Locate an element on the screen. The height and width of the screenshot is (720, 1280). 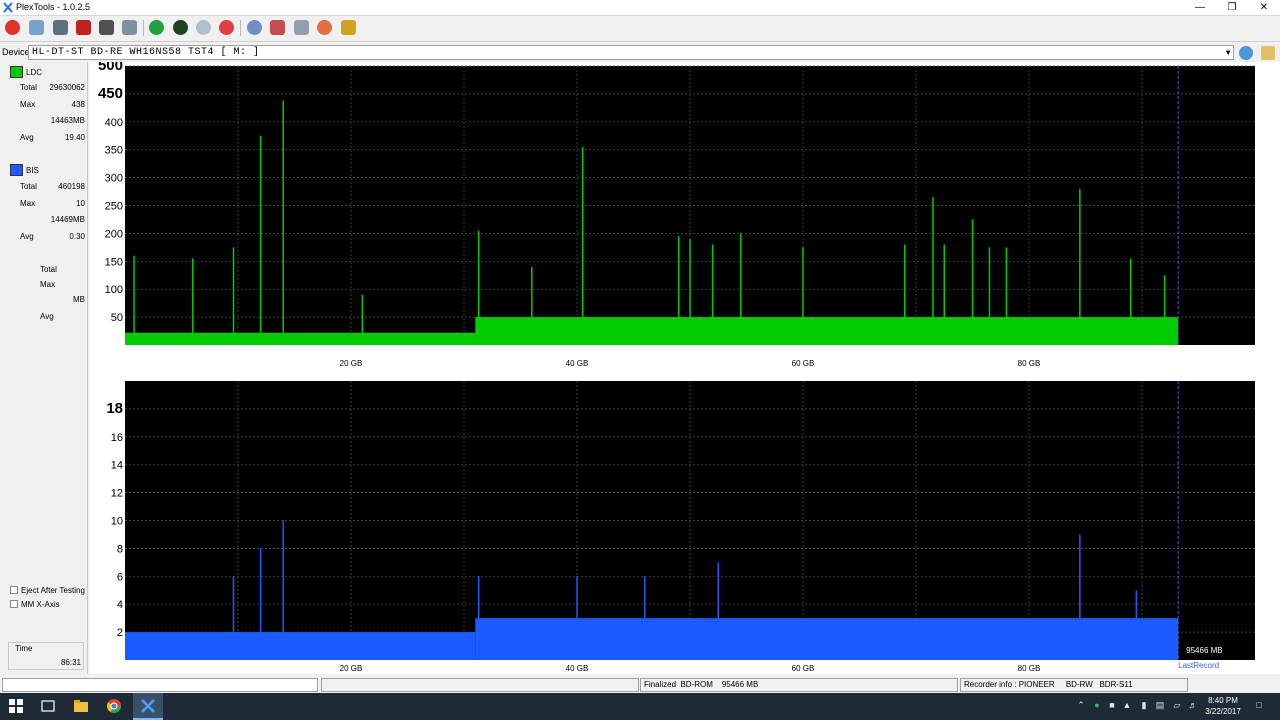
lock-icon is located at coordinates (1268, 53).